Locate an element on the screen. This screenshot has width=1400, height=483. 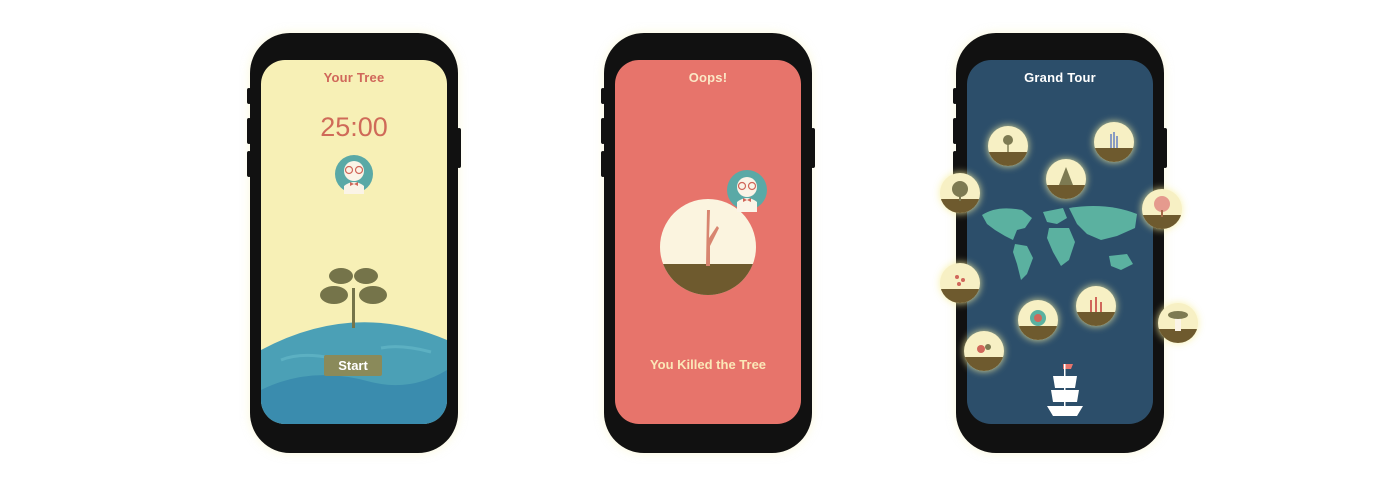
dead-tree-icon is located at coordinates (708, 247).